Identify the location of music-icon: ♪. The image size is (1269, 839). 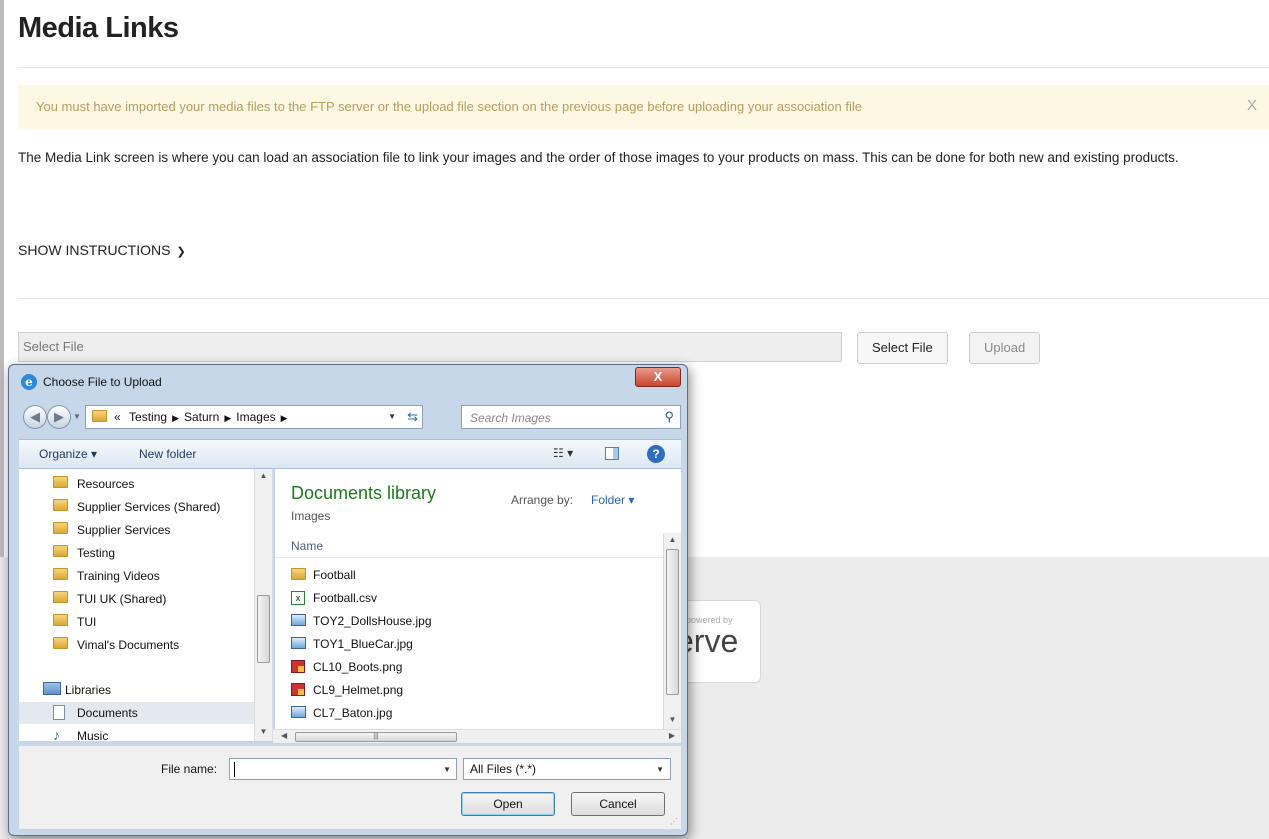
(56, 734).